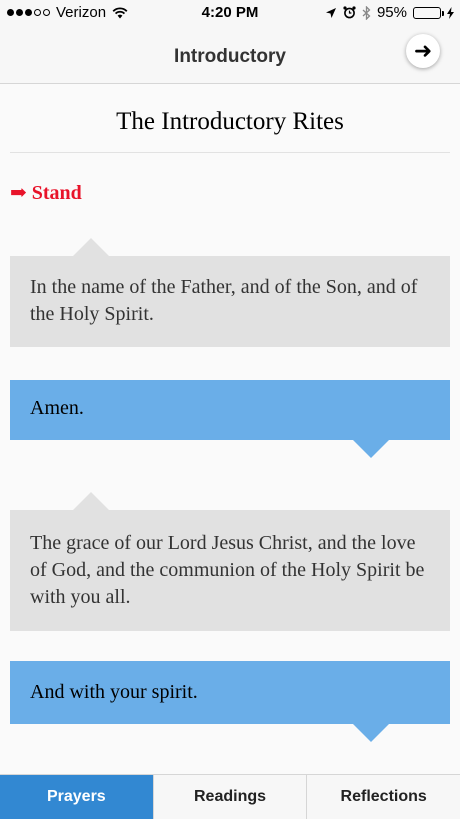 This screenshot has height=819, width=460. Describe the element at coordinates (18, 193) in the screenshot. I see `hand-pointer-icon: ➡` at that location.